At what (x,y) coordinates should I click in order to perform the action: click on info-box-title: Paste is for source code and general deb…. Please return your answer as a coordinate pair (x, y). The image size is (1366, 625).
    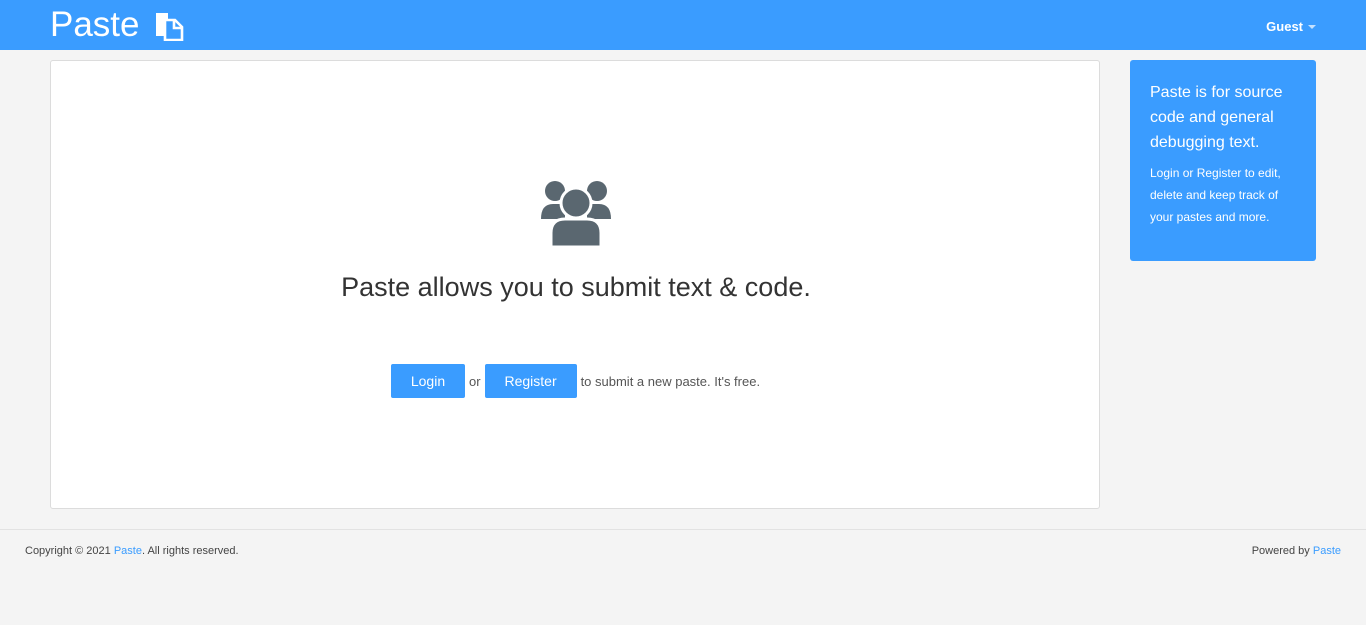
    Looking at the image, I should click on (1216, 117).